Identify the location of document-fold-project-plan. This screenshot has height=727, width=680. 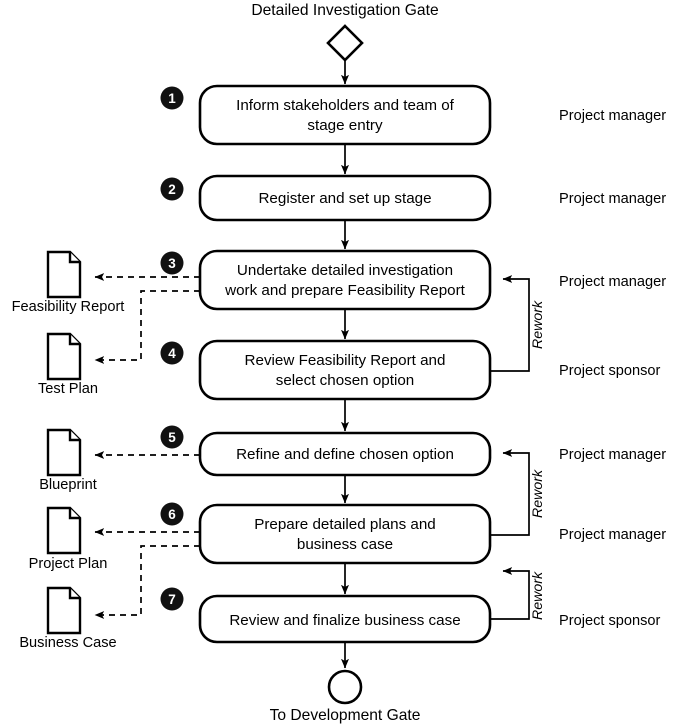
(74, 514).